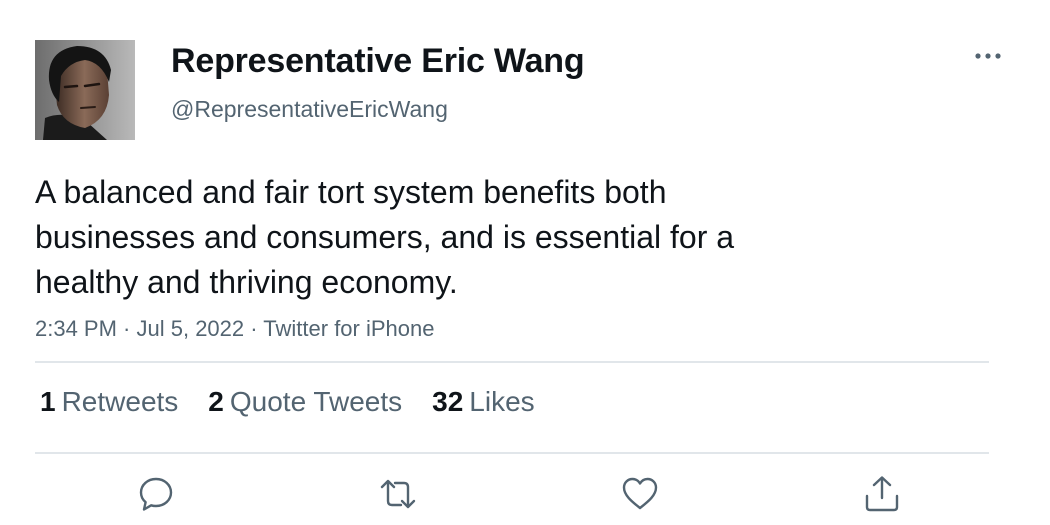  I want to click on likes-label: Likes, so click(502, 401).